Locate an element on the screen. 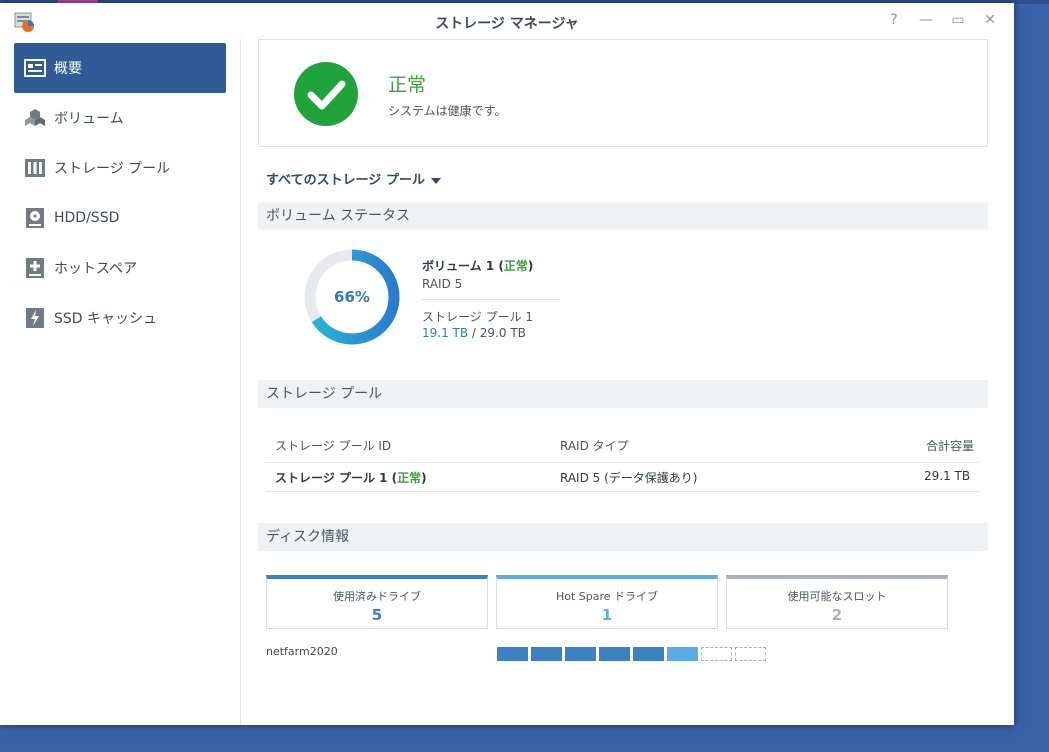 This screenshot has height=752, width=1049. disk-info-header: ディスク情報 is located at coordinates (623, 537).